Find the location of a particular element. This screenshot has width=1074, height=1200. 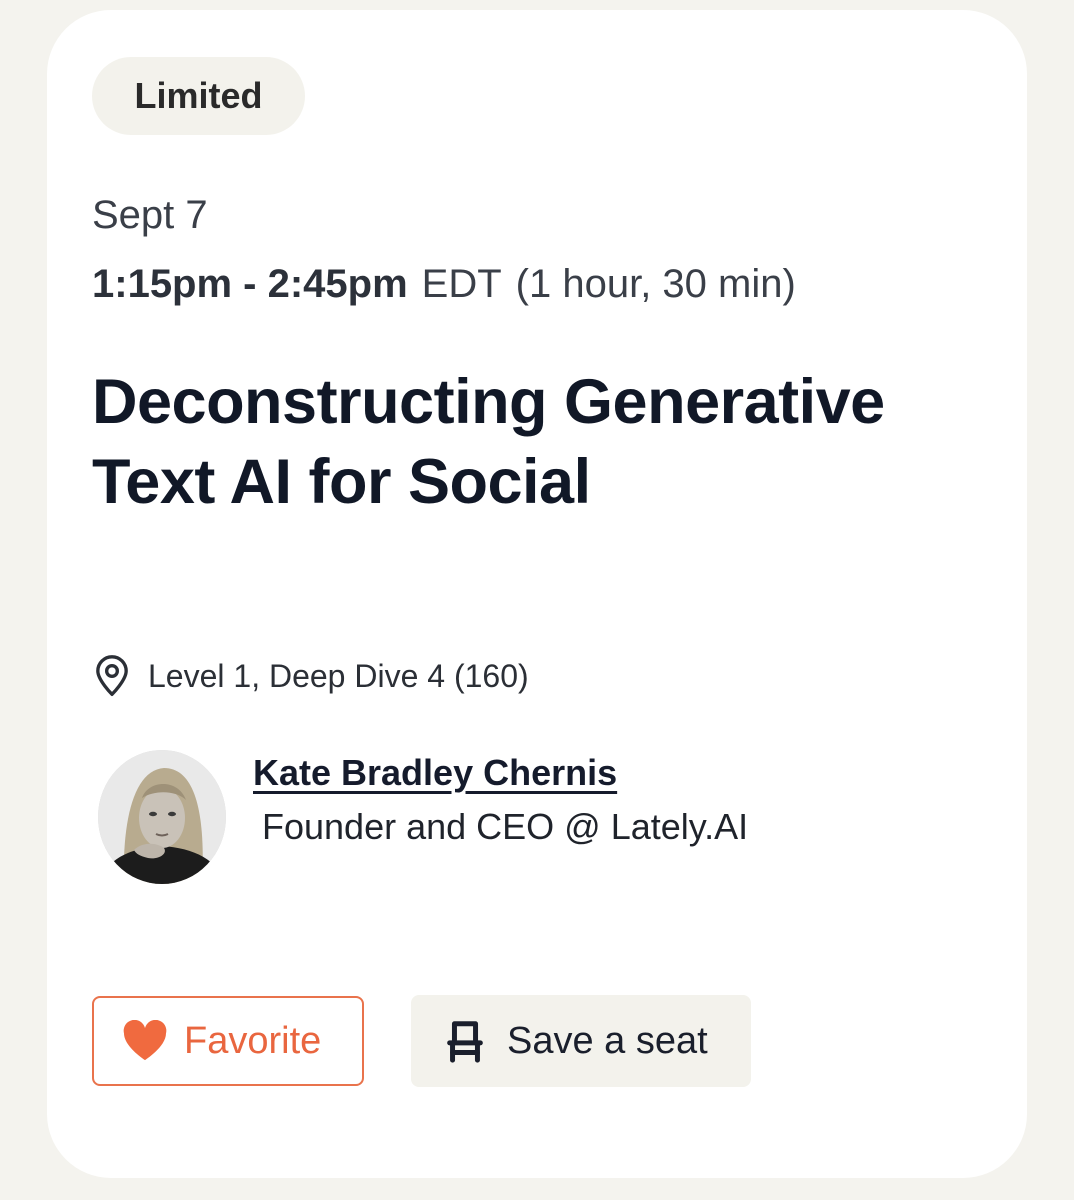

map-pin-icon is located at coordinates (112, 675).